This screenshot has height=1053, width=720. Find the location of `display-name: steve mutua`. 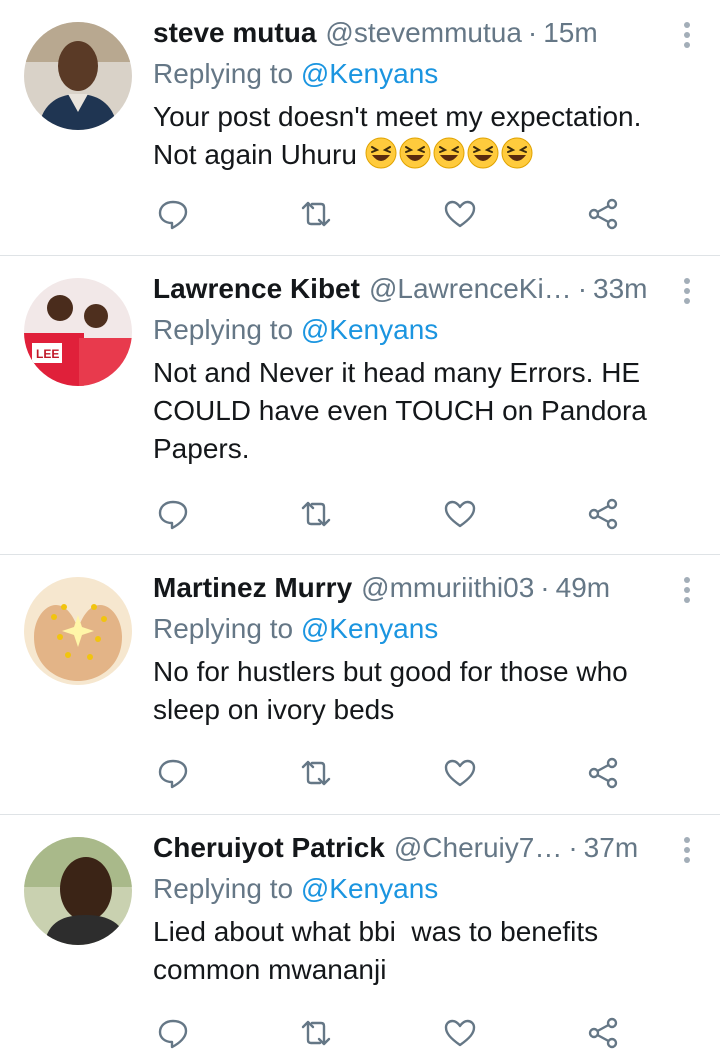

display-name: steve mutua is located at coordinates (234, 33).